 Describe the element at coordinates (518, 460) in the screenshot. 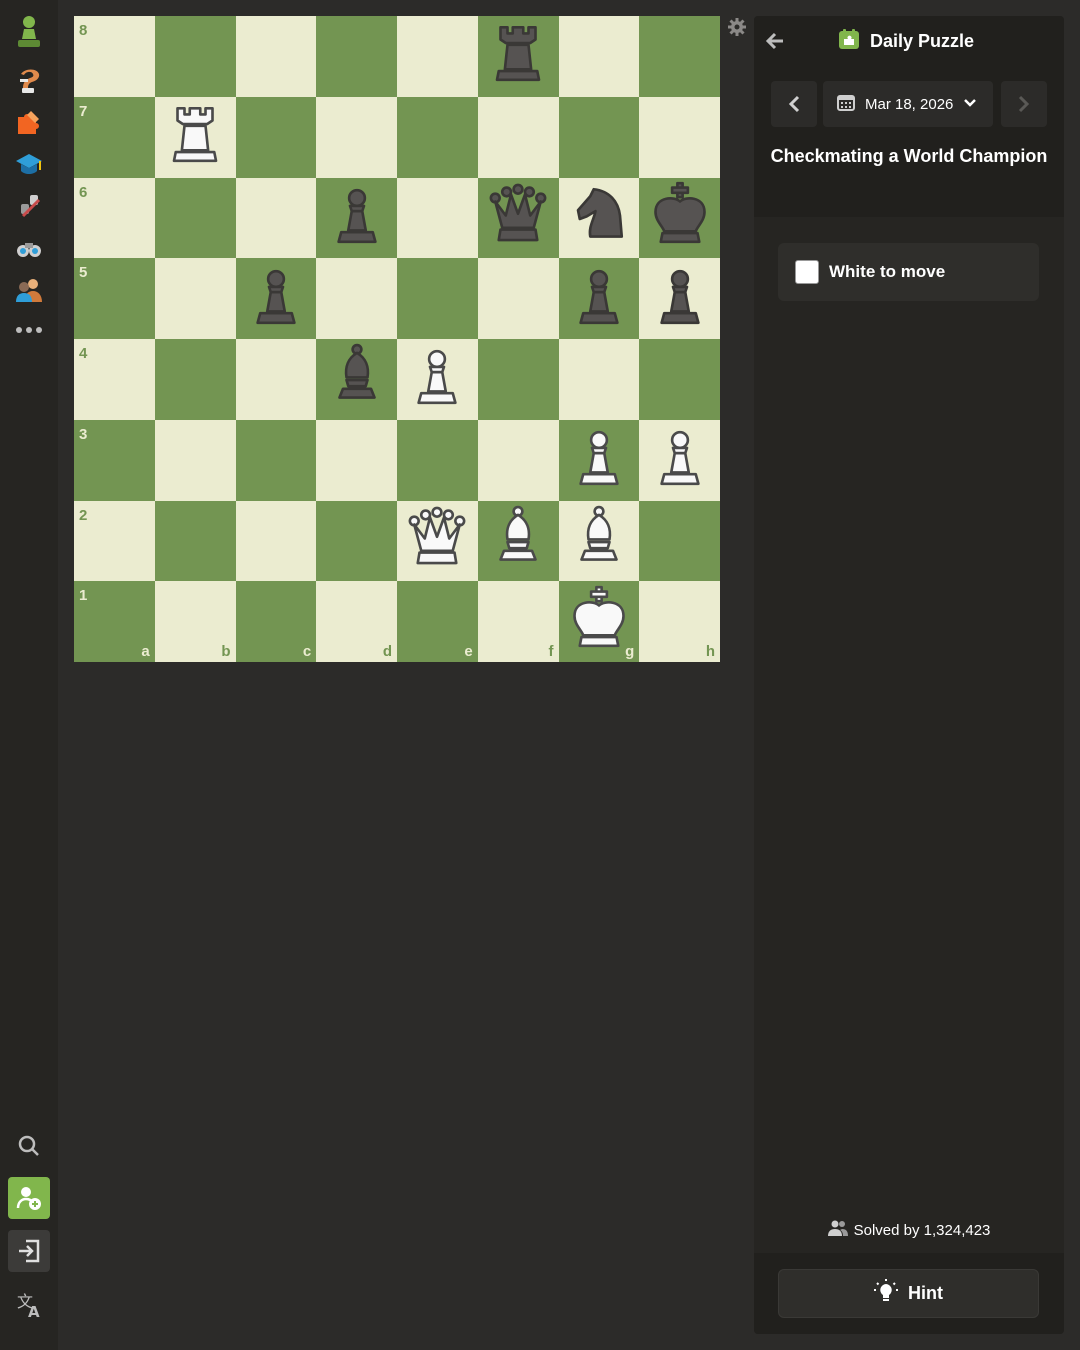

I see `square-f3` at that location.